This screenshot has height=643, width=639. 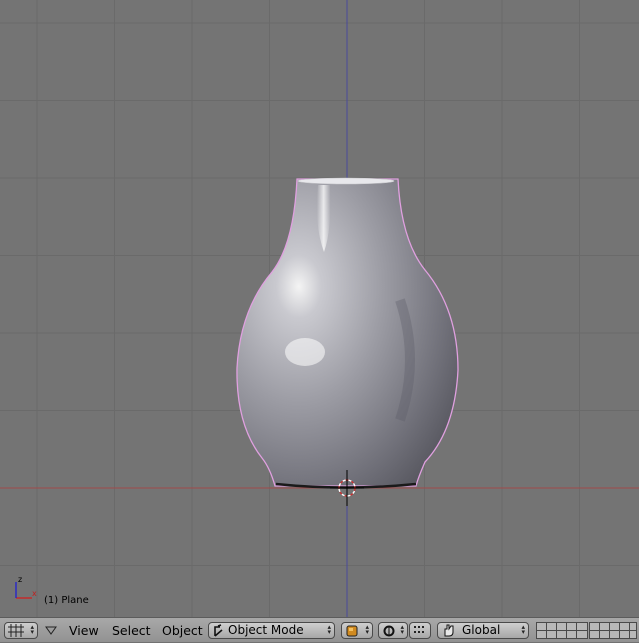 What do you see at coordinates (51, 631) in the screenshot?
I see `triangle-down-icon` at bounding box center [51, 631].